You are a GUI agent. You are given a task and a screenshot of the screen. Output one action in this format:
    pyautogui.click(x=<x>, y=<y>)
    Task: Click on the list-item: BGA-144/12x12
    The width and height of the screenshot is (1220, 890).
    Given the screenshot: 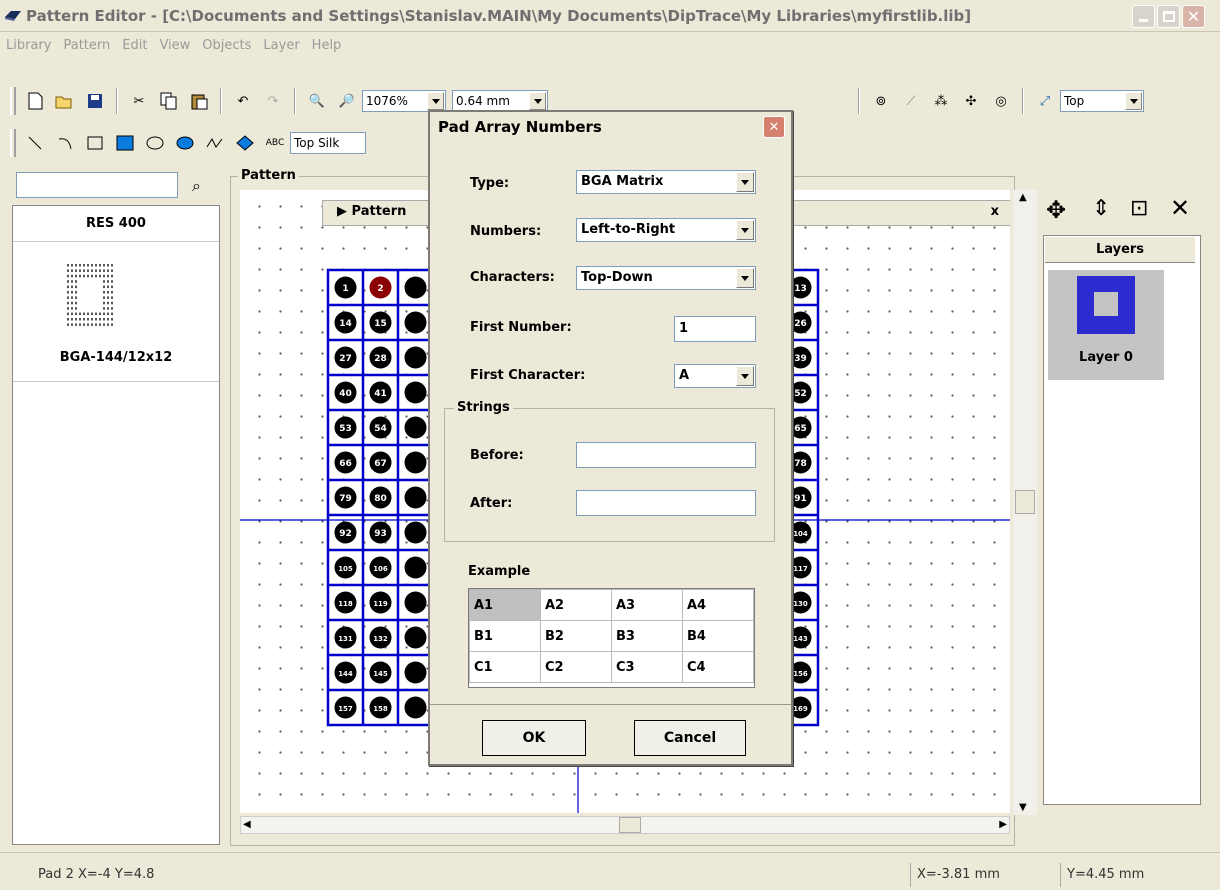 What is the action you would take?
    pyautogui.click(x=116, y=312)
    